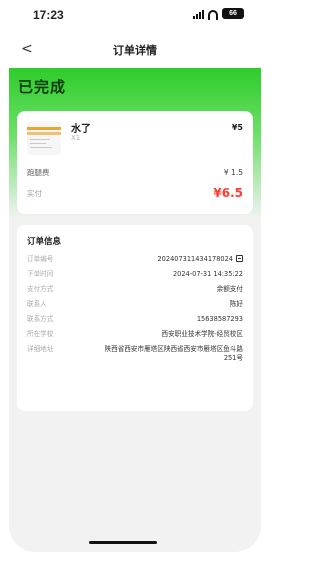  I want to click on paid-row: 实付 ¥6.5, so click(135, 193).